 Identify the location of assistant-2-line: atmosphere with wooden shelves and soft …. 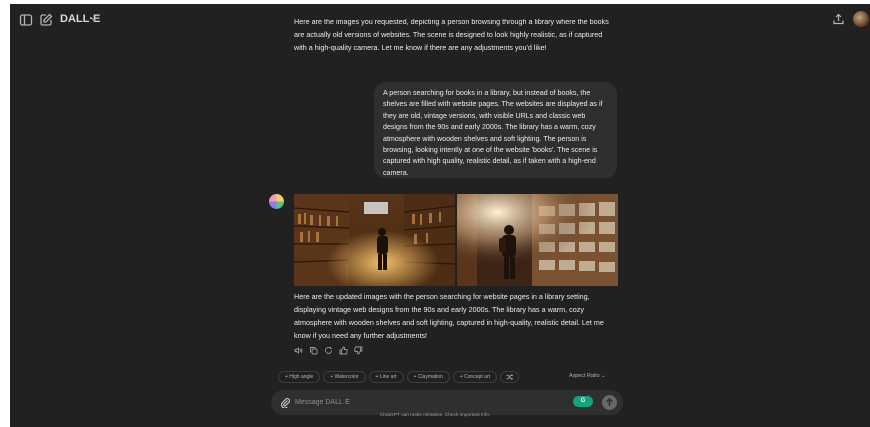
(449, 322).